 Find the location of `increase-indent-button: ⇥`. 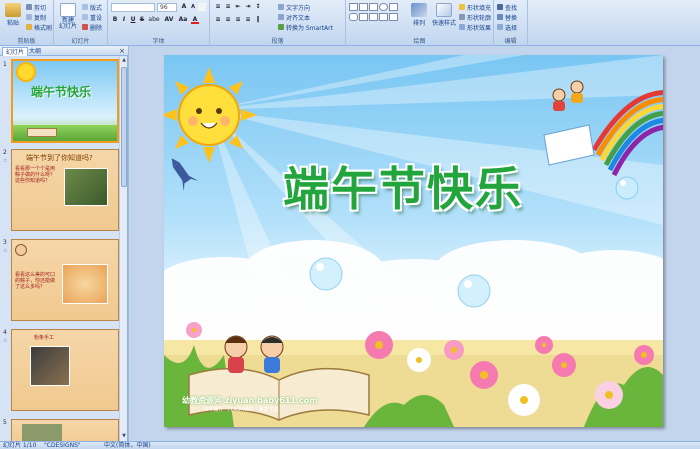

increase-indent-button: ⇥ is located at coordinates (248, 7).